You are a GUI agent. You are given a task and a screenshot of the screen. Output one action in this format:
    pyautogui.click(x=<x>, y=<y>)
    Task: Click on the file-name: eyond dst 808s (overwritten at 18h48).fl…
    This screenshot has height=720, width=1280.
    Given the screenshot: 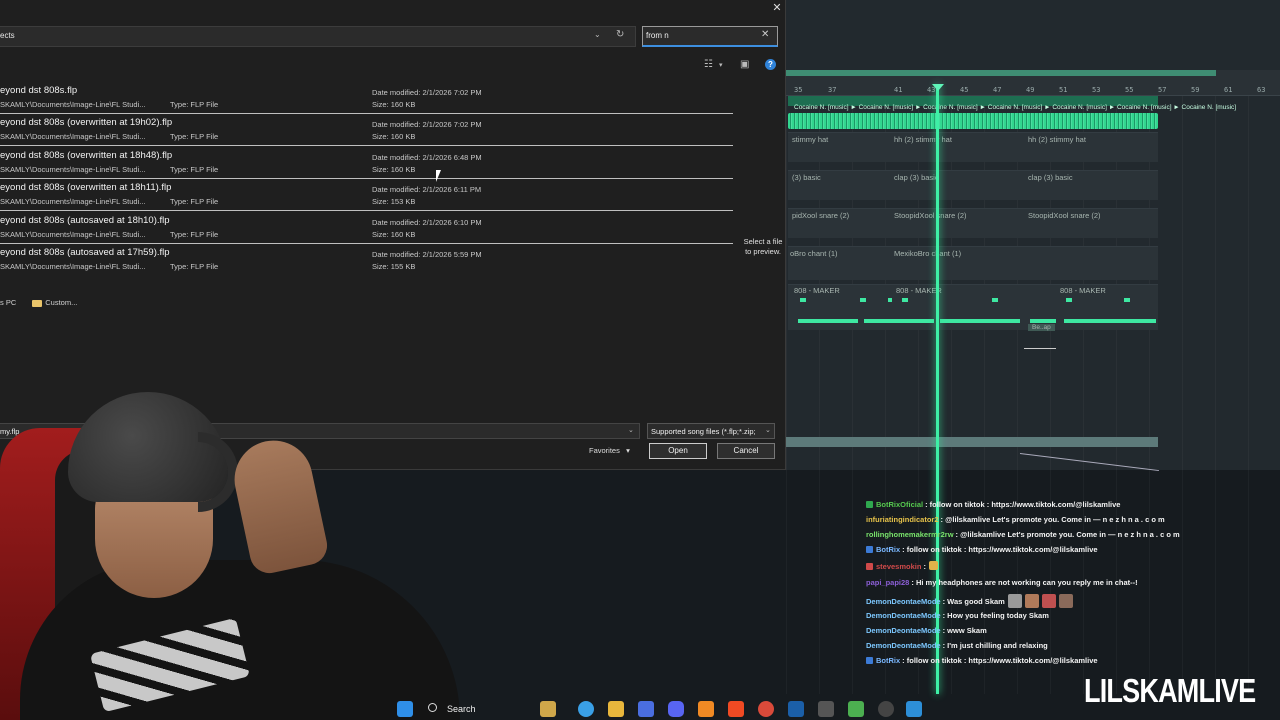 What is the action you would take?
    pyautogui.click(x=86, y=155)
    